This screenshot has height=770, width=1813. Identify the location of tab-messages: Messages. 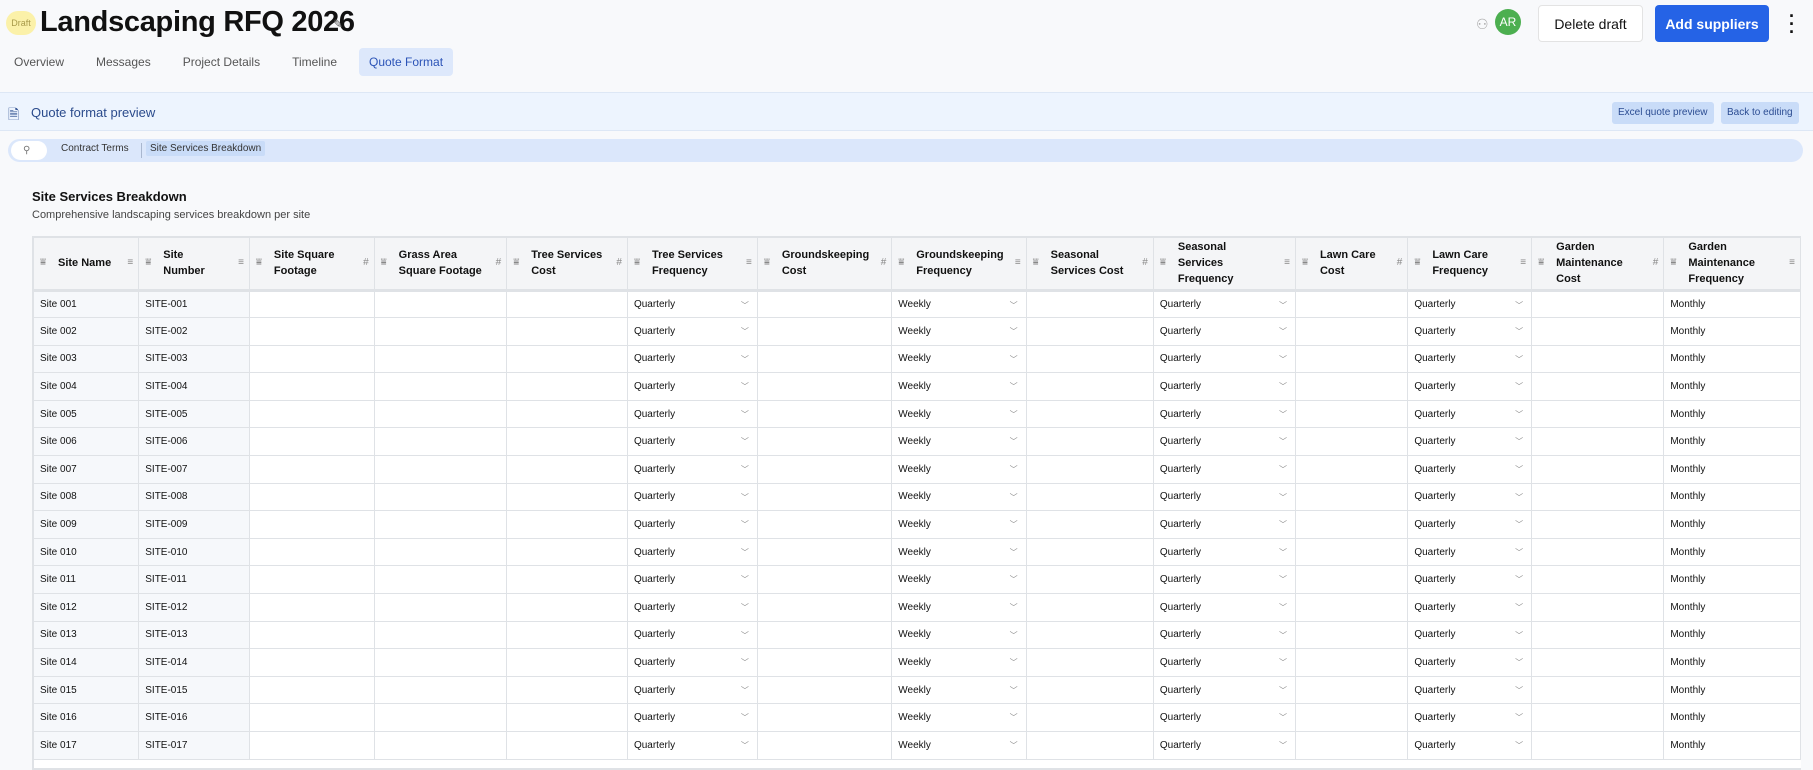
(123, 62).